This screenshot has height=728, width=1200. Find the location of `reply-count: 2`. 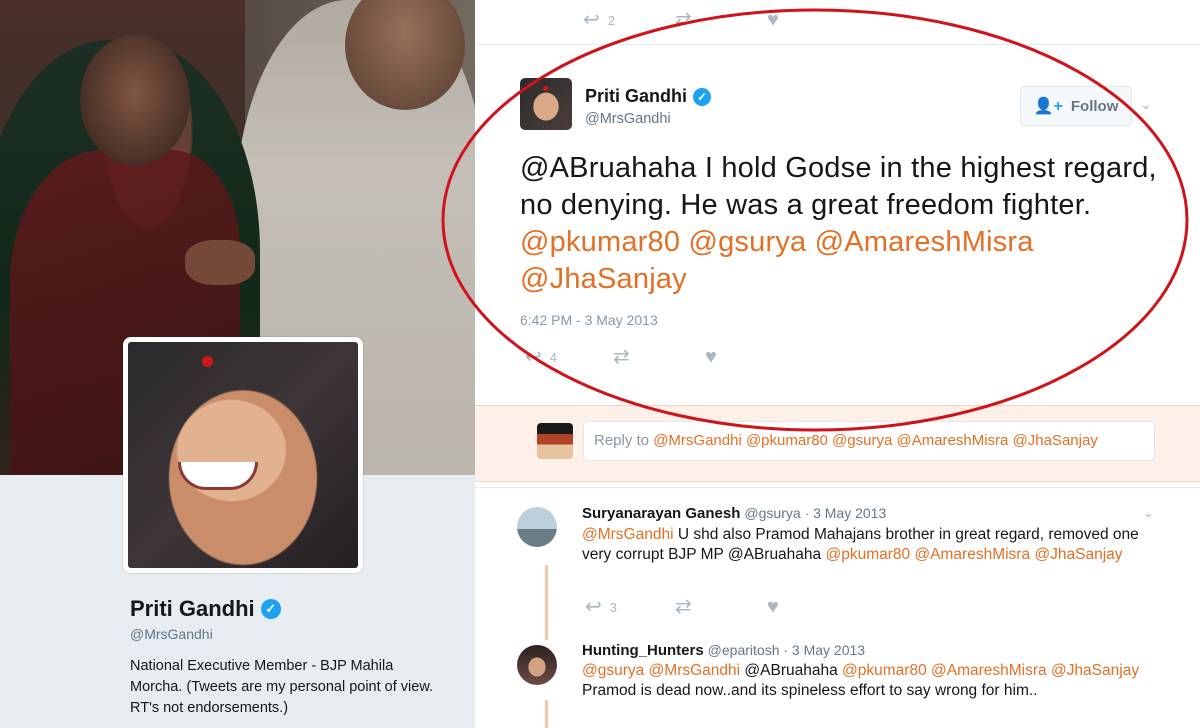

reply-count: 2 is located at coordinates (611, 20).